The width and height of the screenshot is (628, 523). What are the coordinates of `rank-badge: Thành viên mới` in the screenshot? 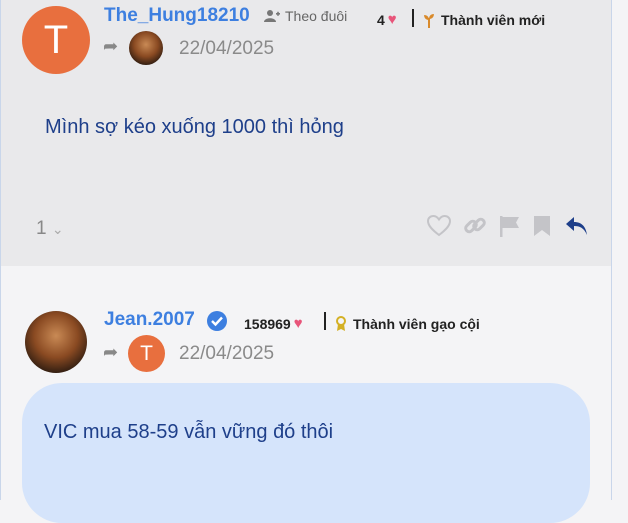 It's located at (484, 20).